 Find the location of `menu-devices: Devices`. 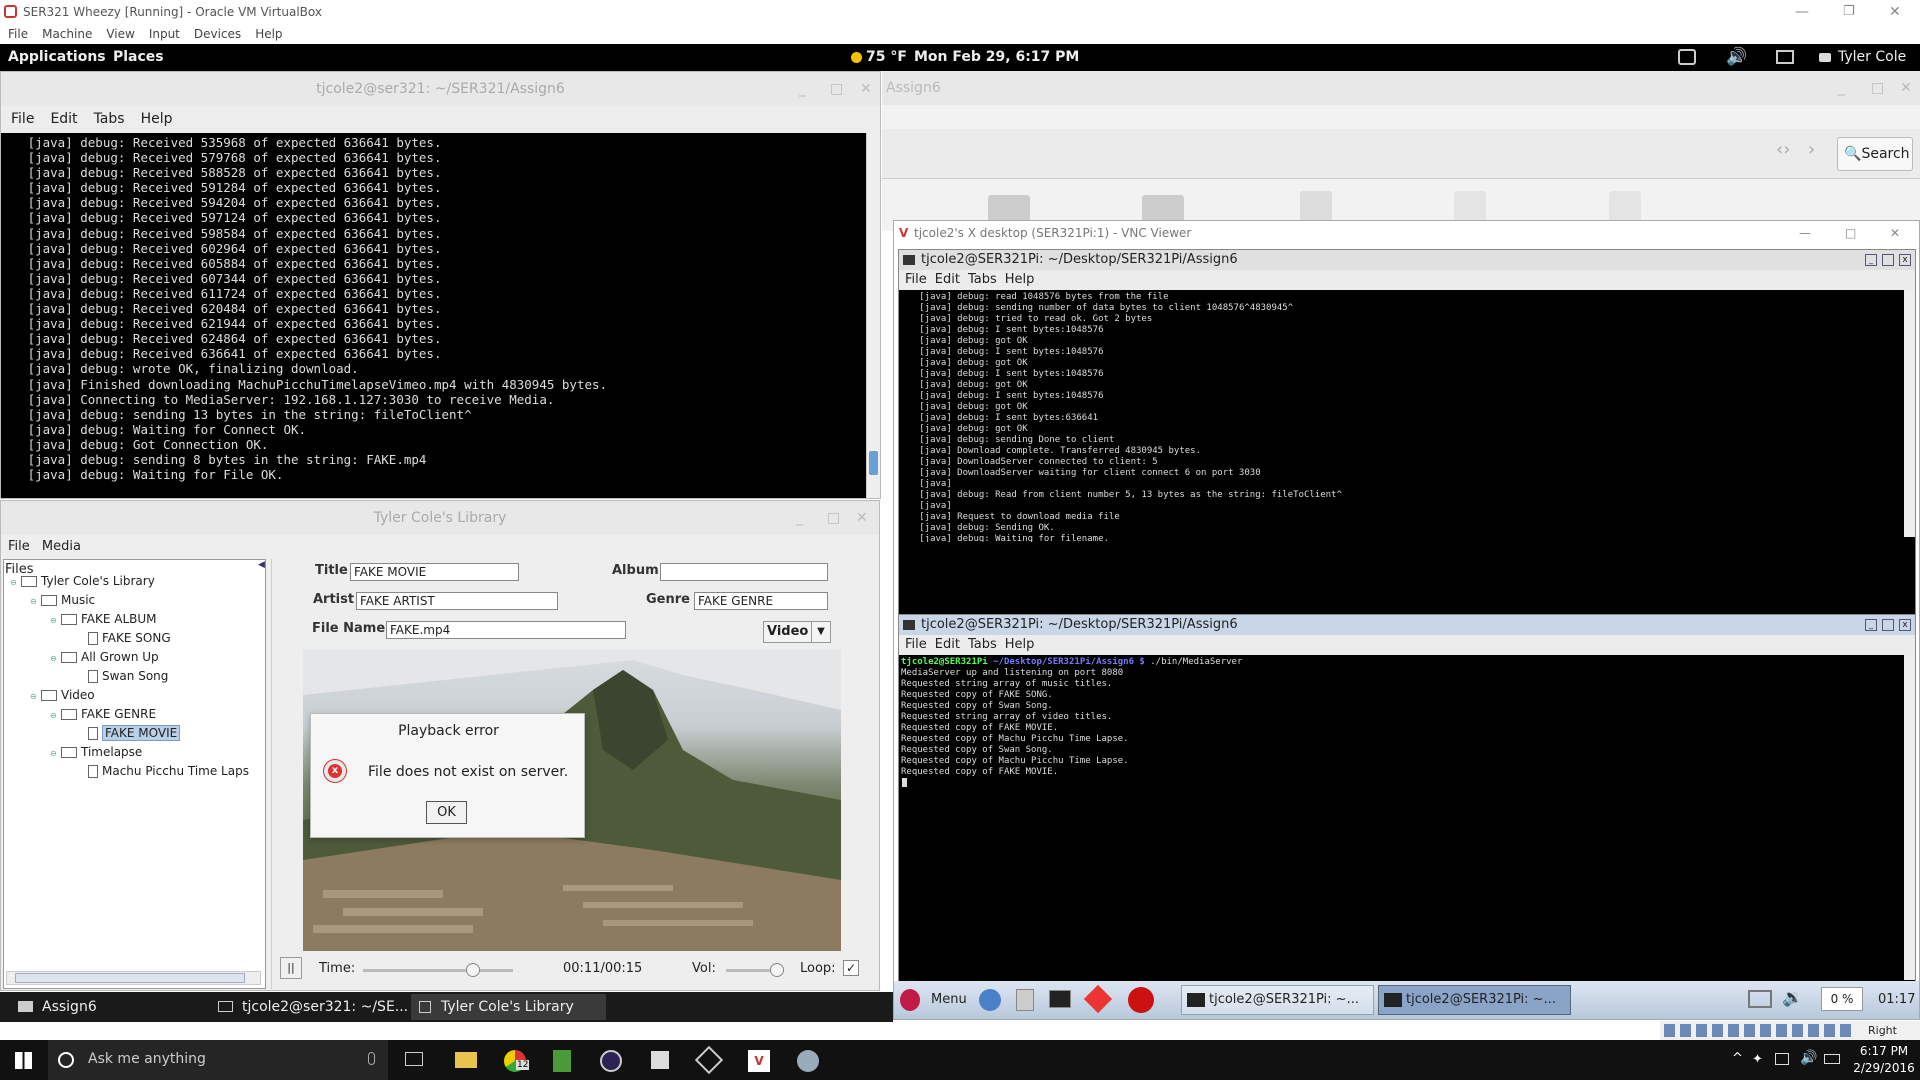

menu-devices: Devices is located at coordinates (217, 34).